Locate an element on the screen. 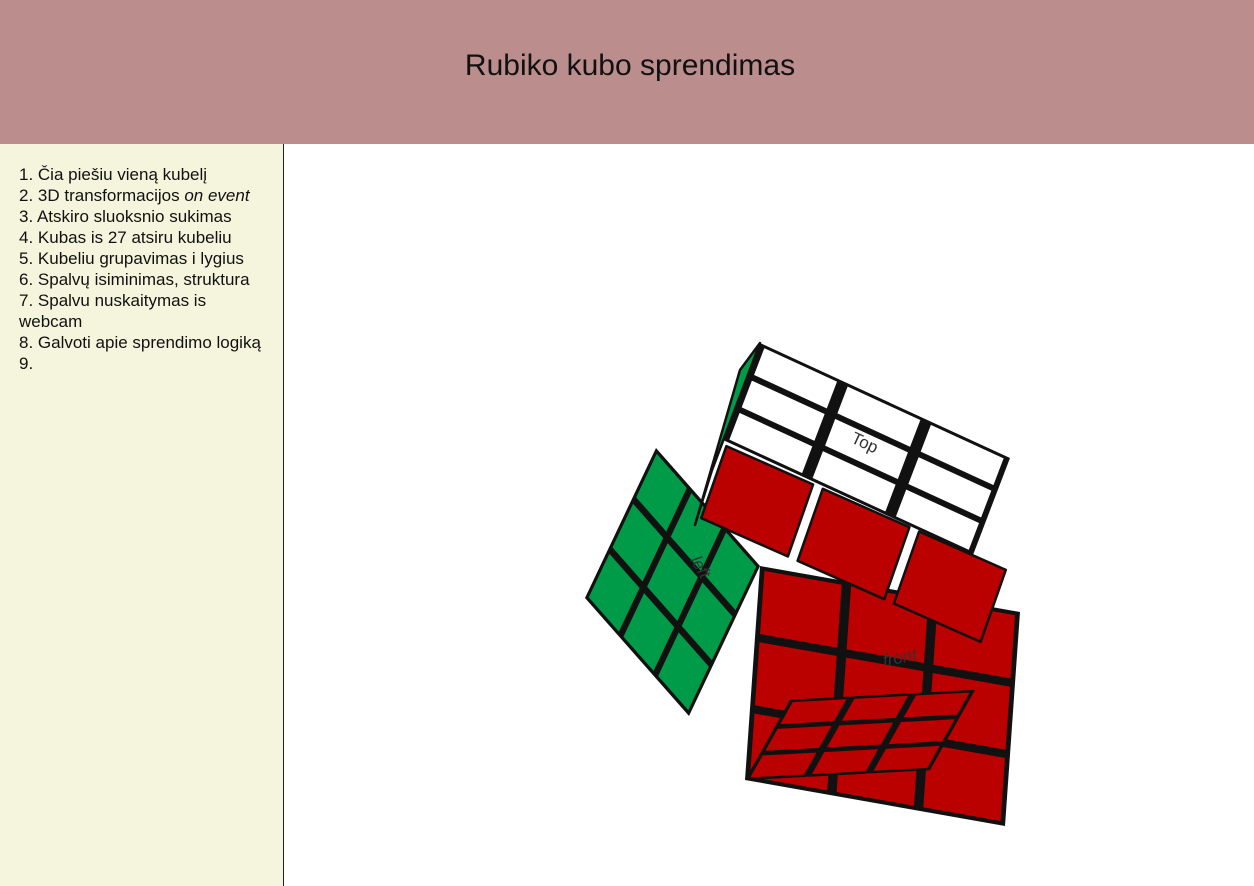  todo-item-2: 2. 3D transformacijos on event is located at coordinates (134, 195).